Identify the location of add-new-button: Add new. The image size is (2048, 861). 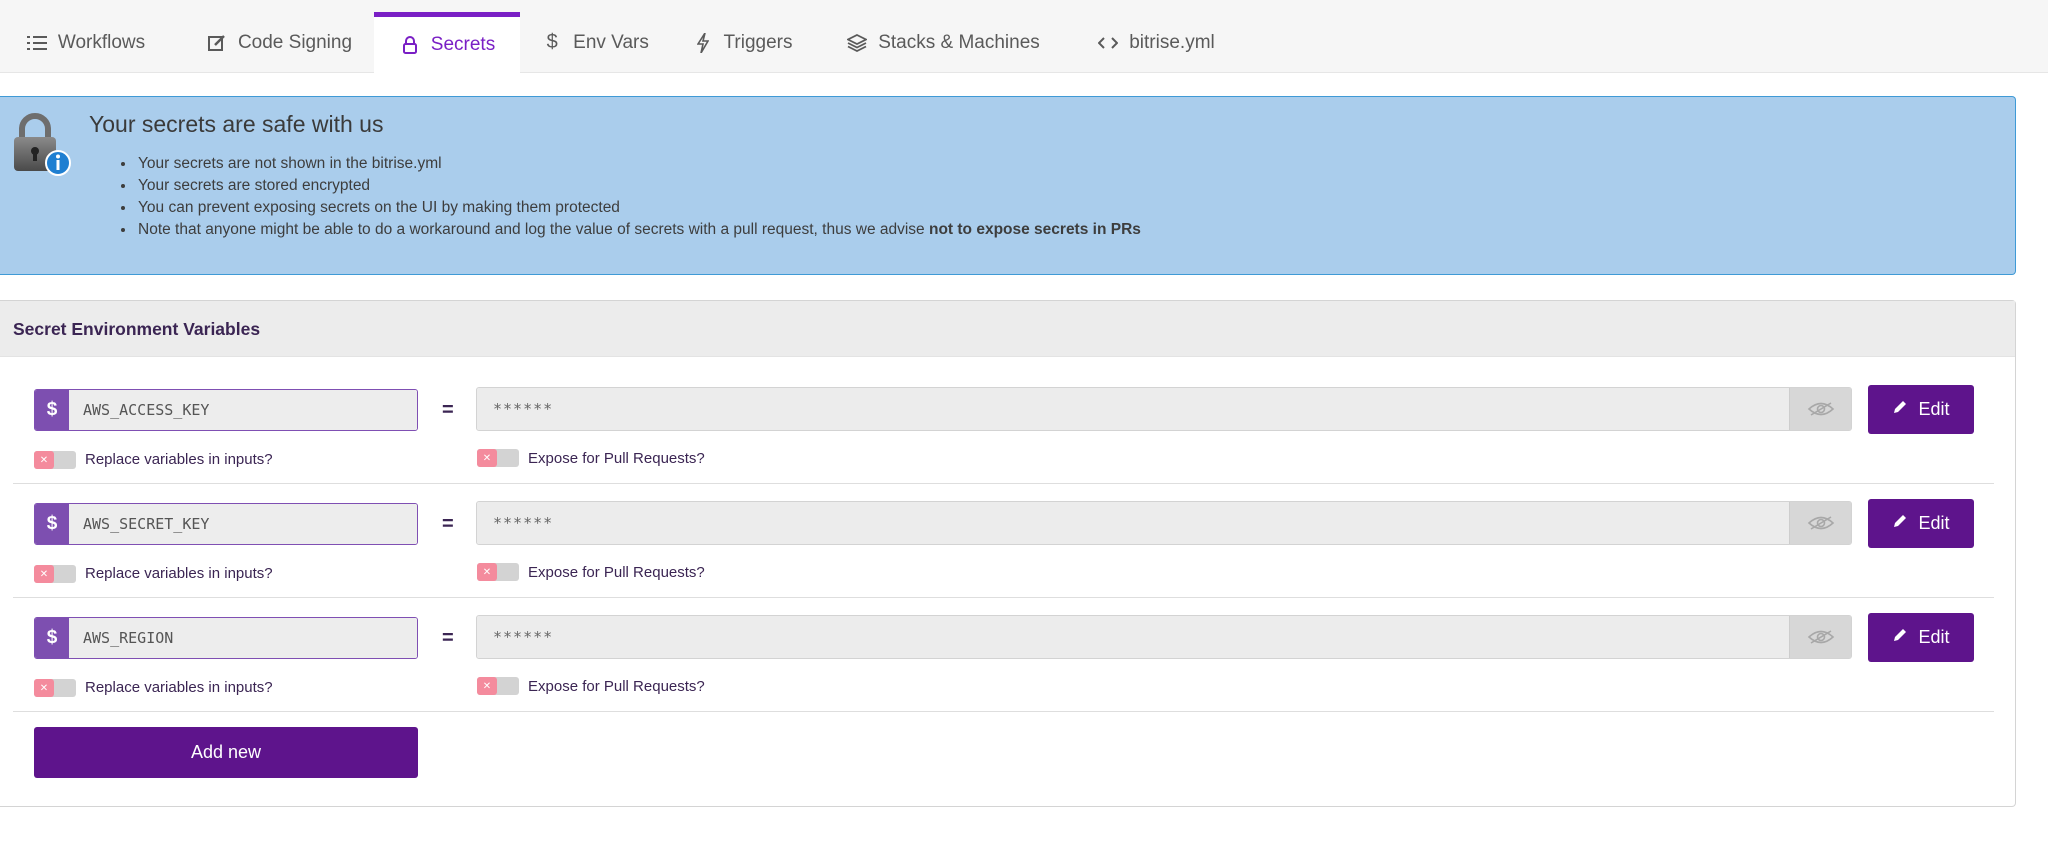
(226, 752).